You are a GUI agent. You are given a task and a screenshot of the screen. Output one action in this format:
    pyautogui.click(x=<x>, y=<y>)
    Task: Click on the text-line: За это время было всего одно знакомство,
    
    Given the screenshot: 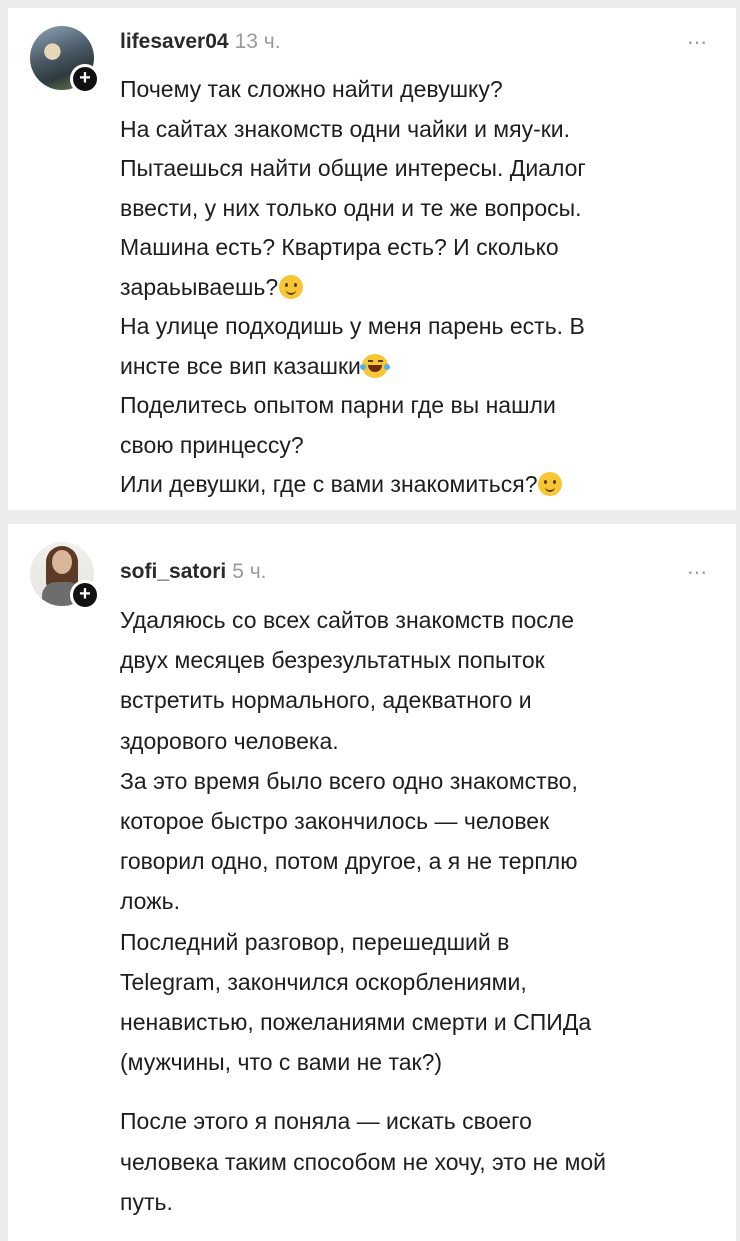 What is the action you would take?
    pyautogui.click(x=349, y=780)
    